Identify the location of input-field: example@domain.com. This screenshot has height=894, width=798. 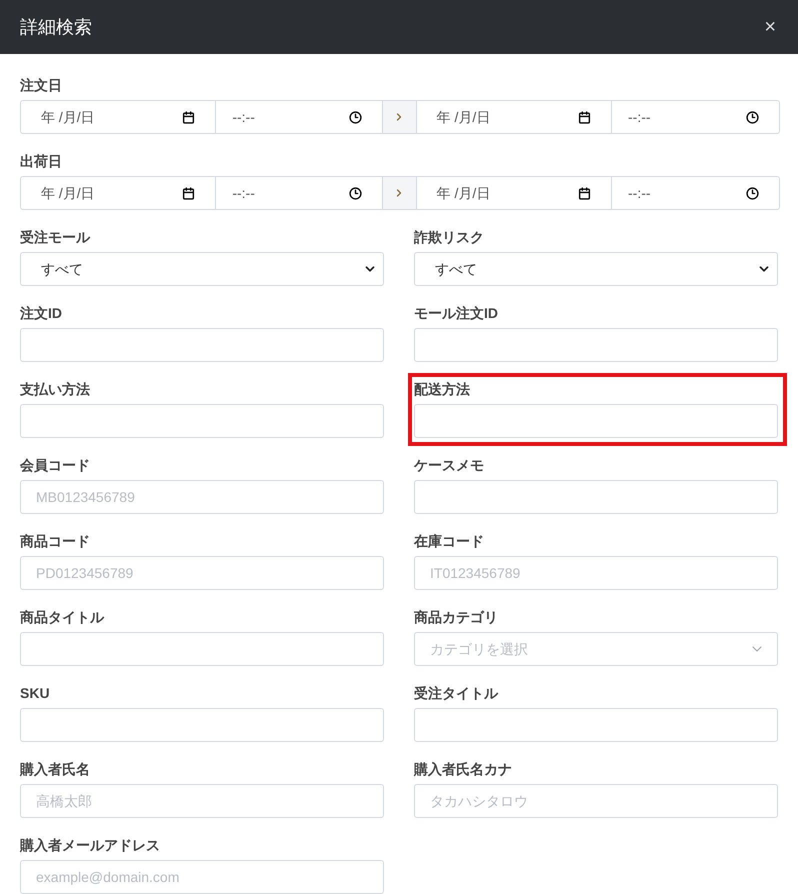
(202, 877).